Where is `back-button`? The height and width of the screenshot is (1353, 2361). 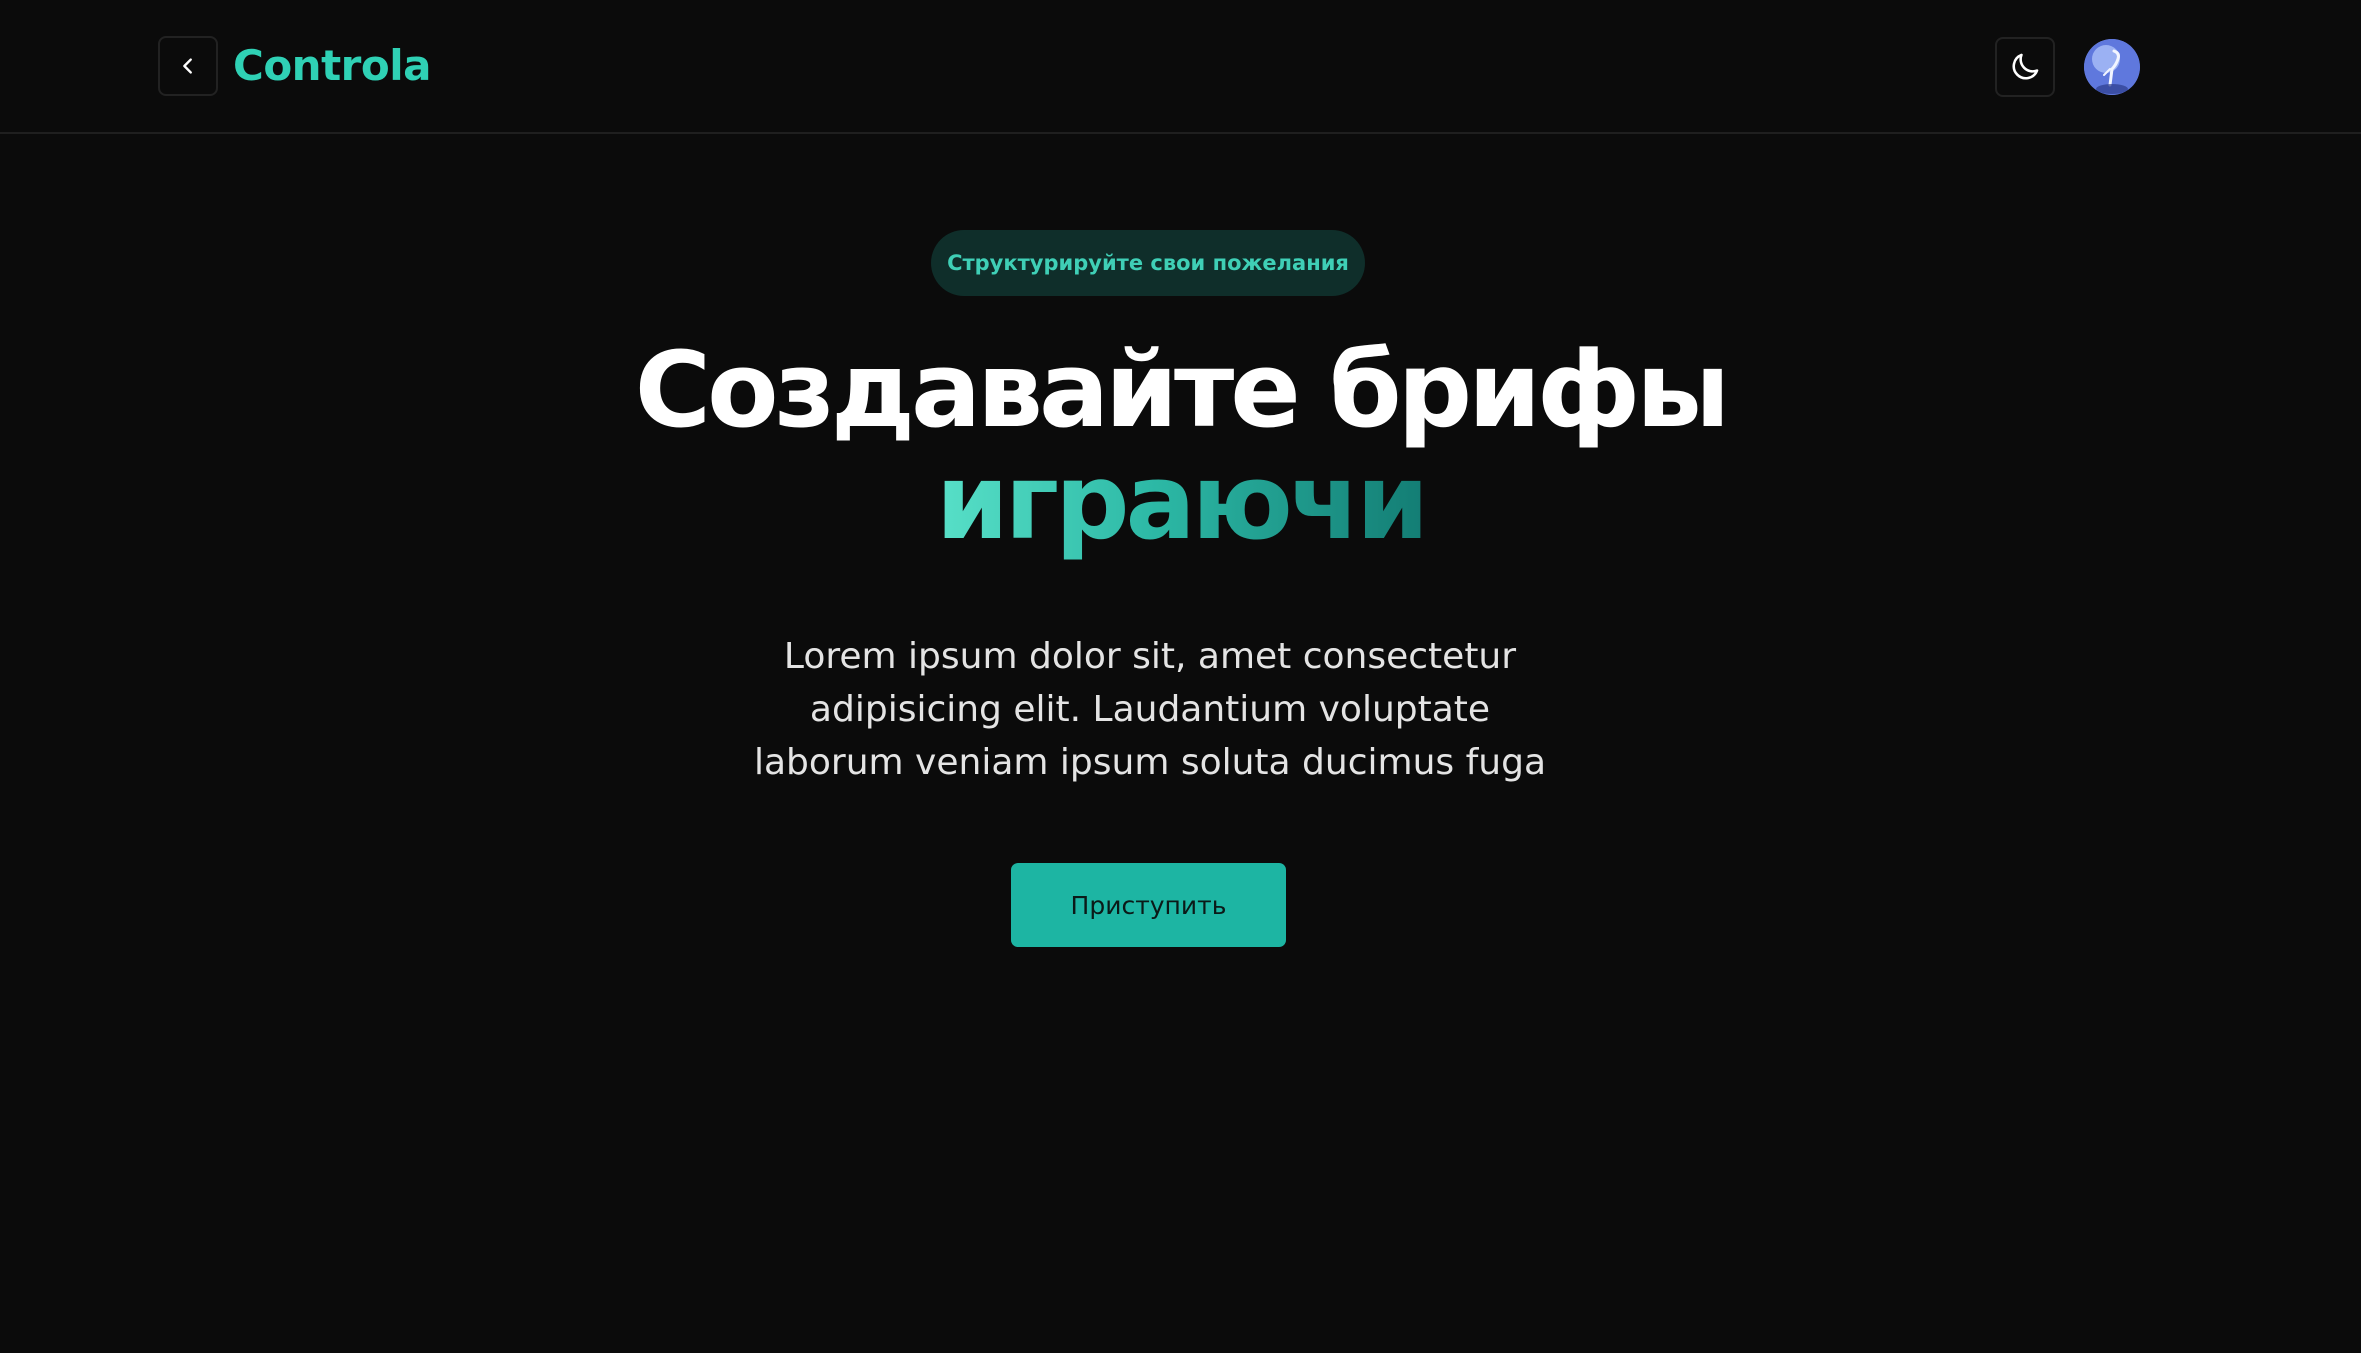
back-button is located at coordinates (188, 66).